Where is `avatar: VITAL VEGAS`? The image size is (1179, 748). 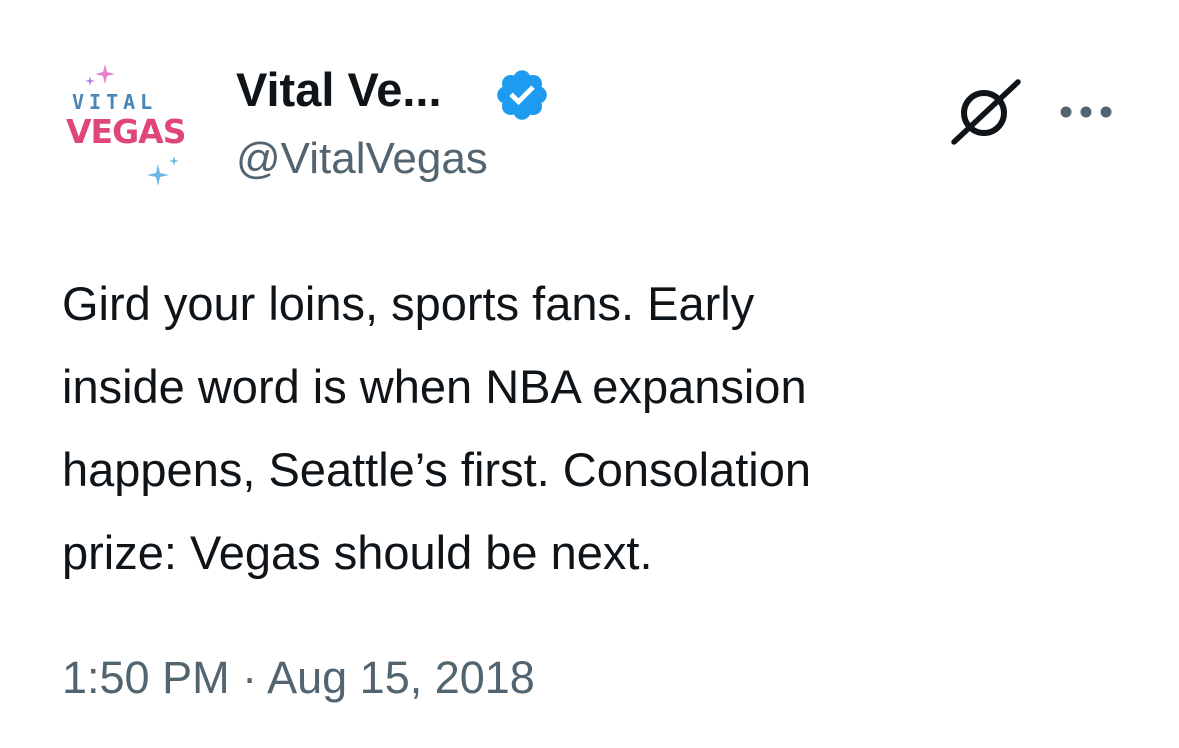
avatar: VITAL VEGAS is located at coordinates (133, 126).